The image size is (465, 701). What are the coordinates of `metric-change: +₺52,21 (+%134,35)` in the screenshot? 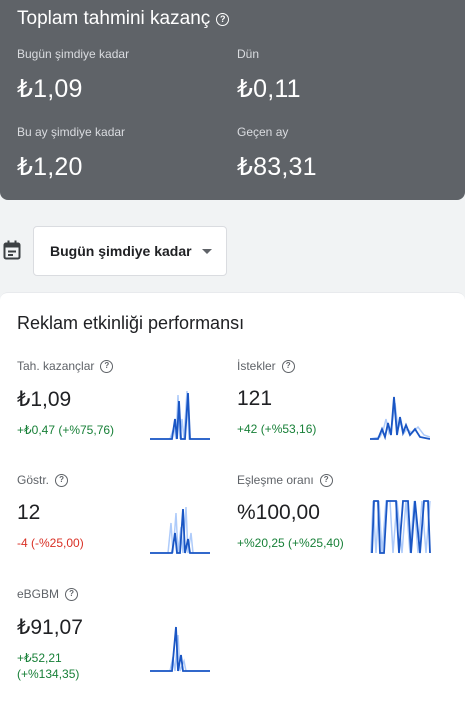 It's located at (50, 666).